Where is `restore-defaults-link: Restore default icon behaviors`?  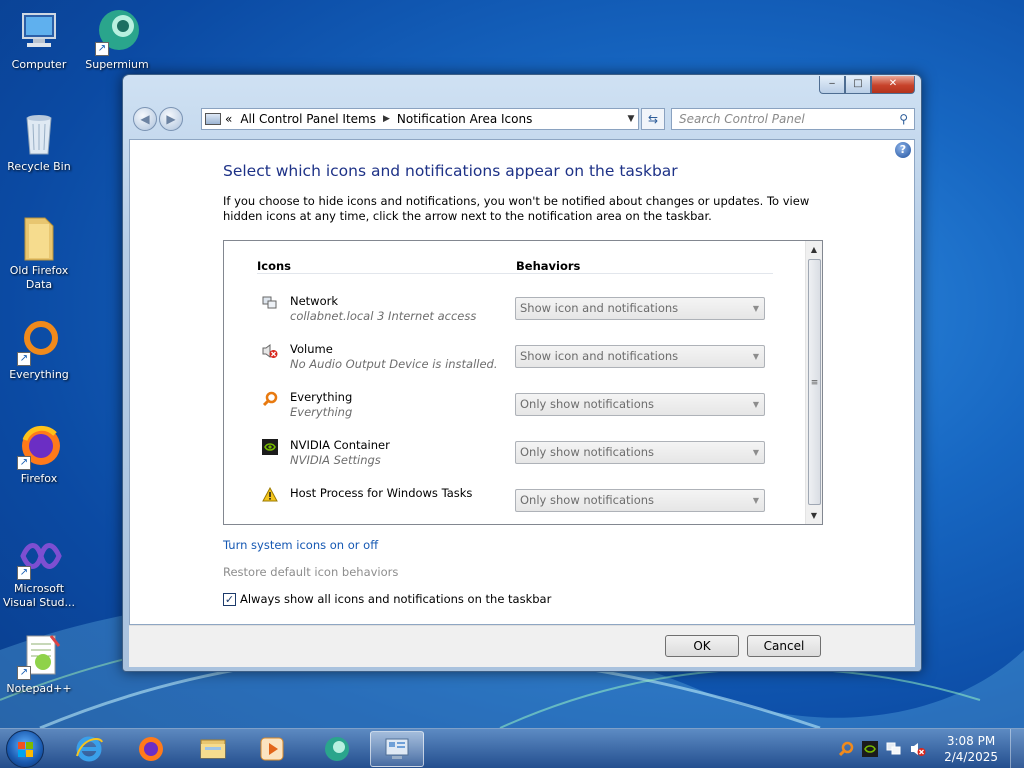 restore-defaults-link: Restore default icon behaviors is located at coordinates (311, 572).